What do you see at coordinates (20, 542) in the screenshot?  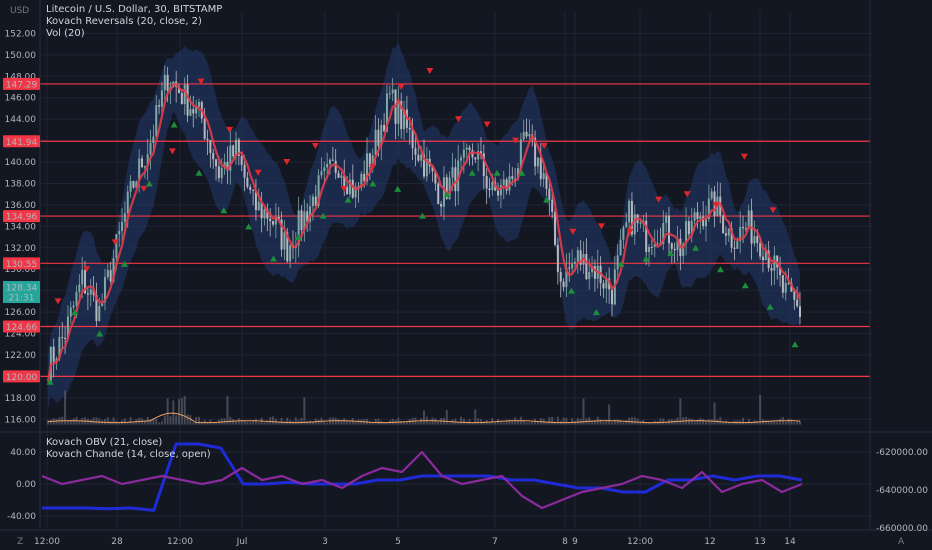 I see `timezone-button: Z` at bounding box center [20, 542].